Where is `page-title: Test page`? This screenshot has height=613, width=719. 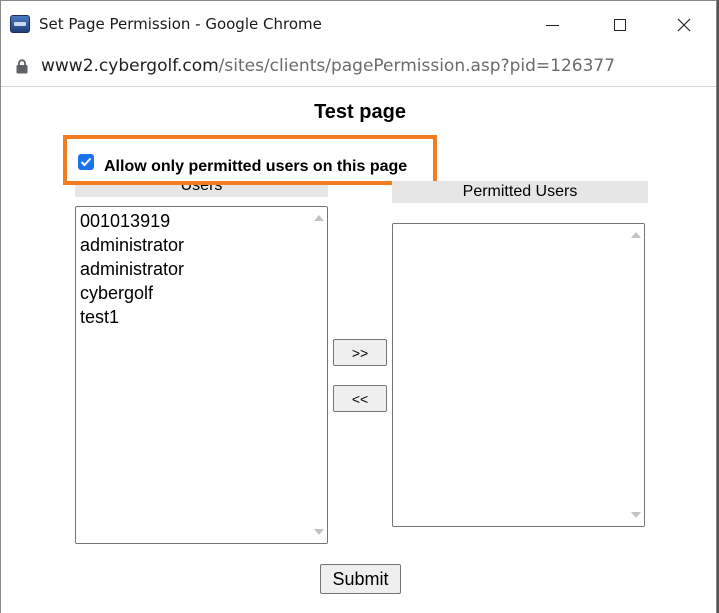 page-title: Test page is located at coordinates (360, 112).